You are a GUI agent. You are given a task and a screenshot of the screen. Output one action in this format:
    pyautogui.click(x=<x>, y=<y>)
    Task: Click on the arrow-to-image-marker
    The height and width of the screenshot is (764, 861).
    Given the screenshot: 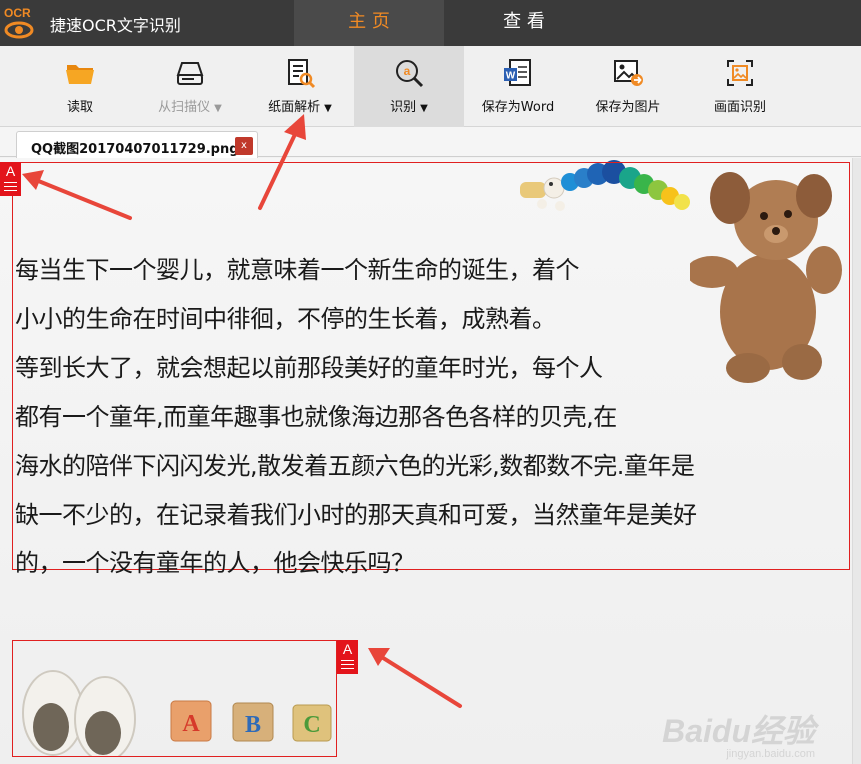 What is the action you would take?
    pyautogui.click(x=415, y=678)
    